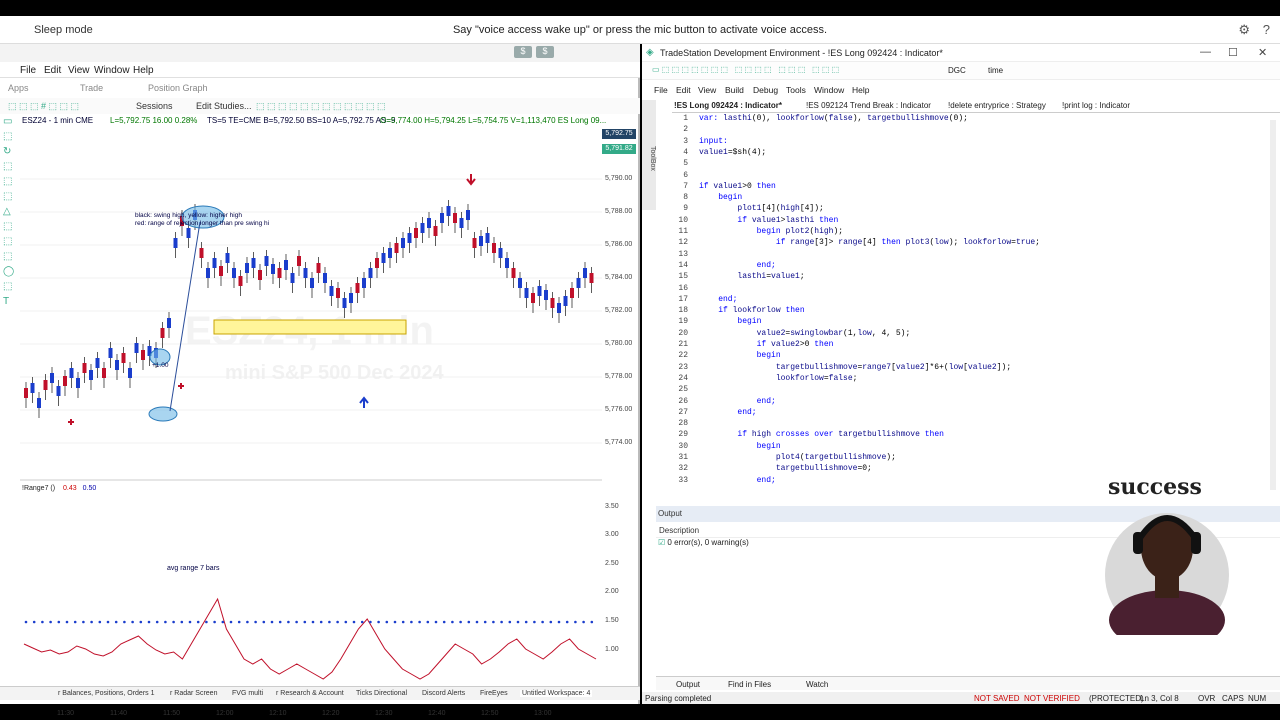 This screenshot has width=1280, height=720. Describe the element at coordinates (310, 638) in the screenshot. I see `avg-range-line` at that location.